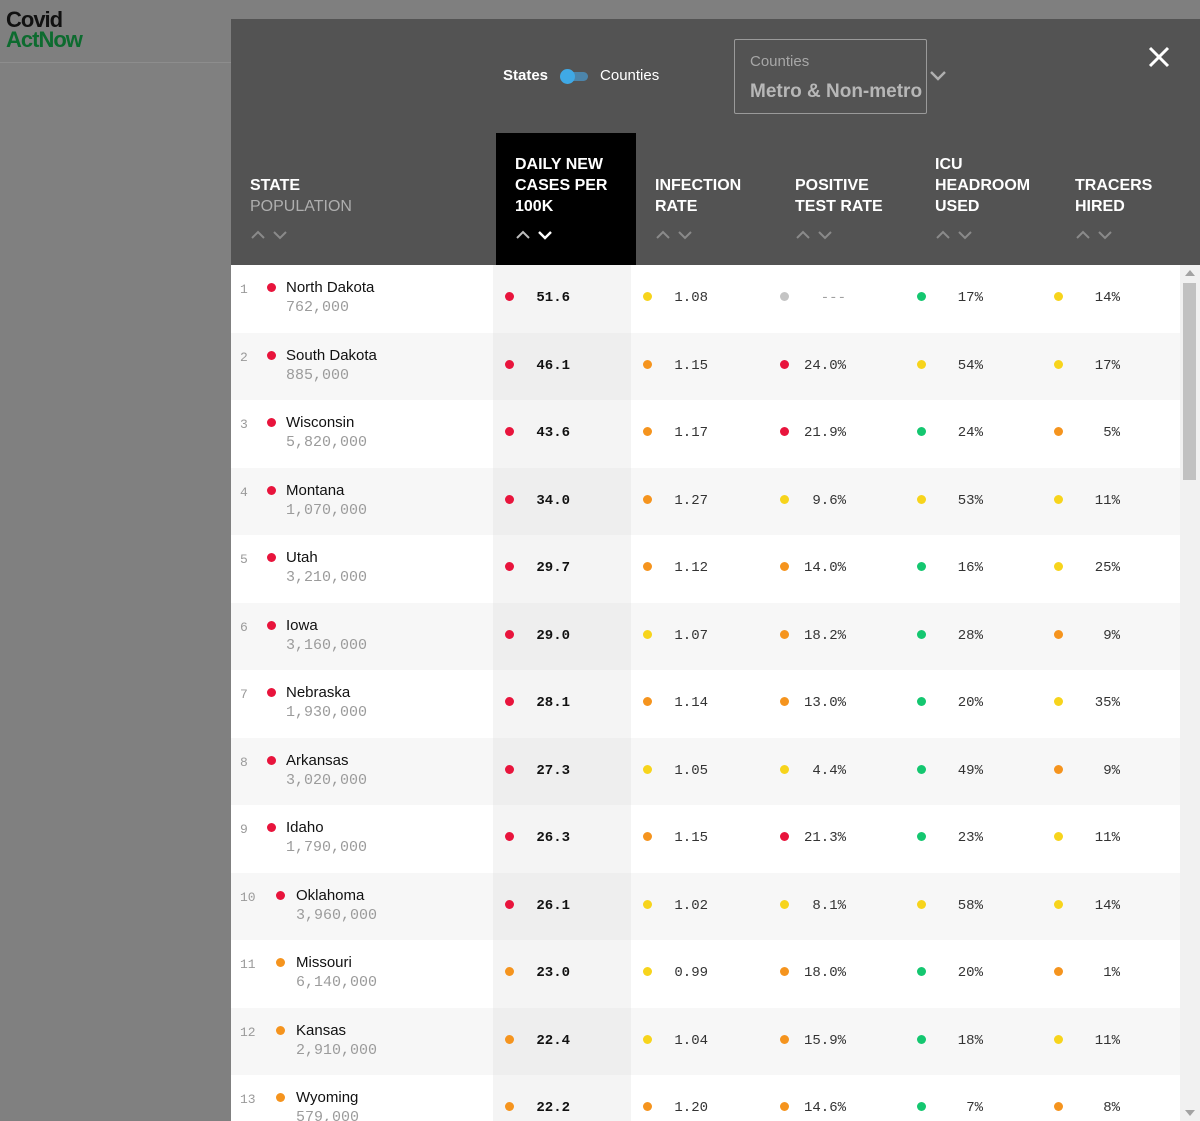 The width and height of the screenshot is (1200, 1121). I want to click on county-type-select: Counties Metro & Non-metro, so click(830, 76).